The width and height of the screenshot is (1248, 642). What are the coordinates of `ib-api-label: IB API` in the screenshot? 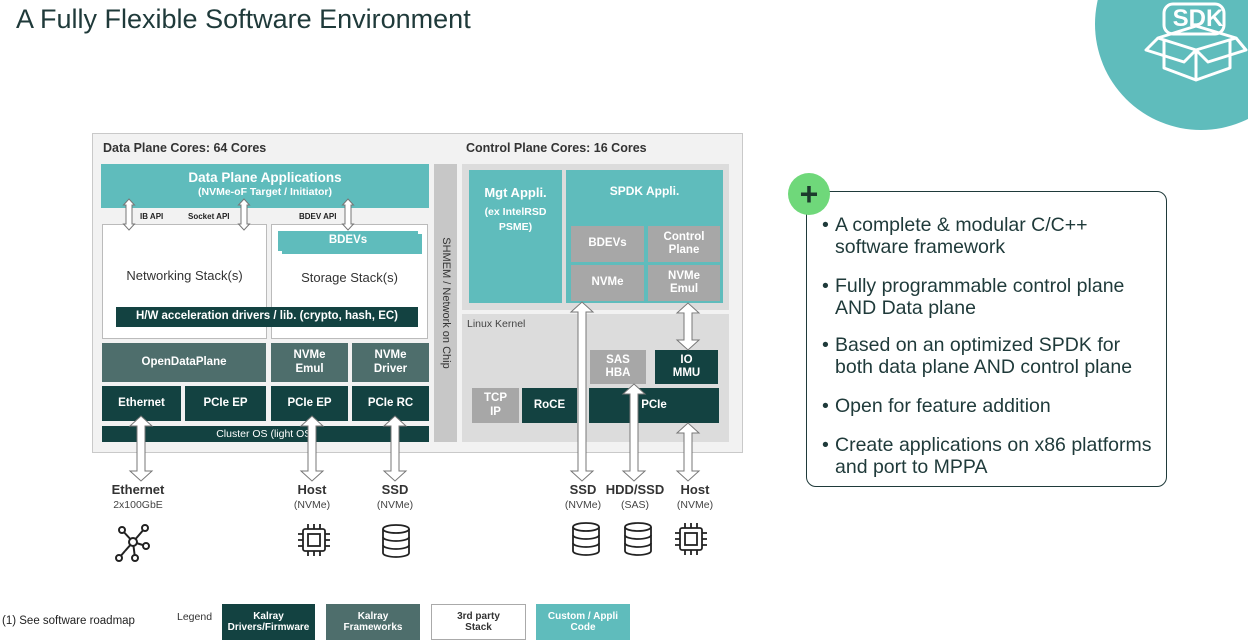 It's located at (152, 216).